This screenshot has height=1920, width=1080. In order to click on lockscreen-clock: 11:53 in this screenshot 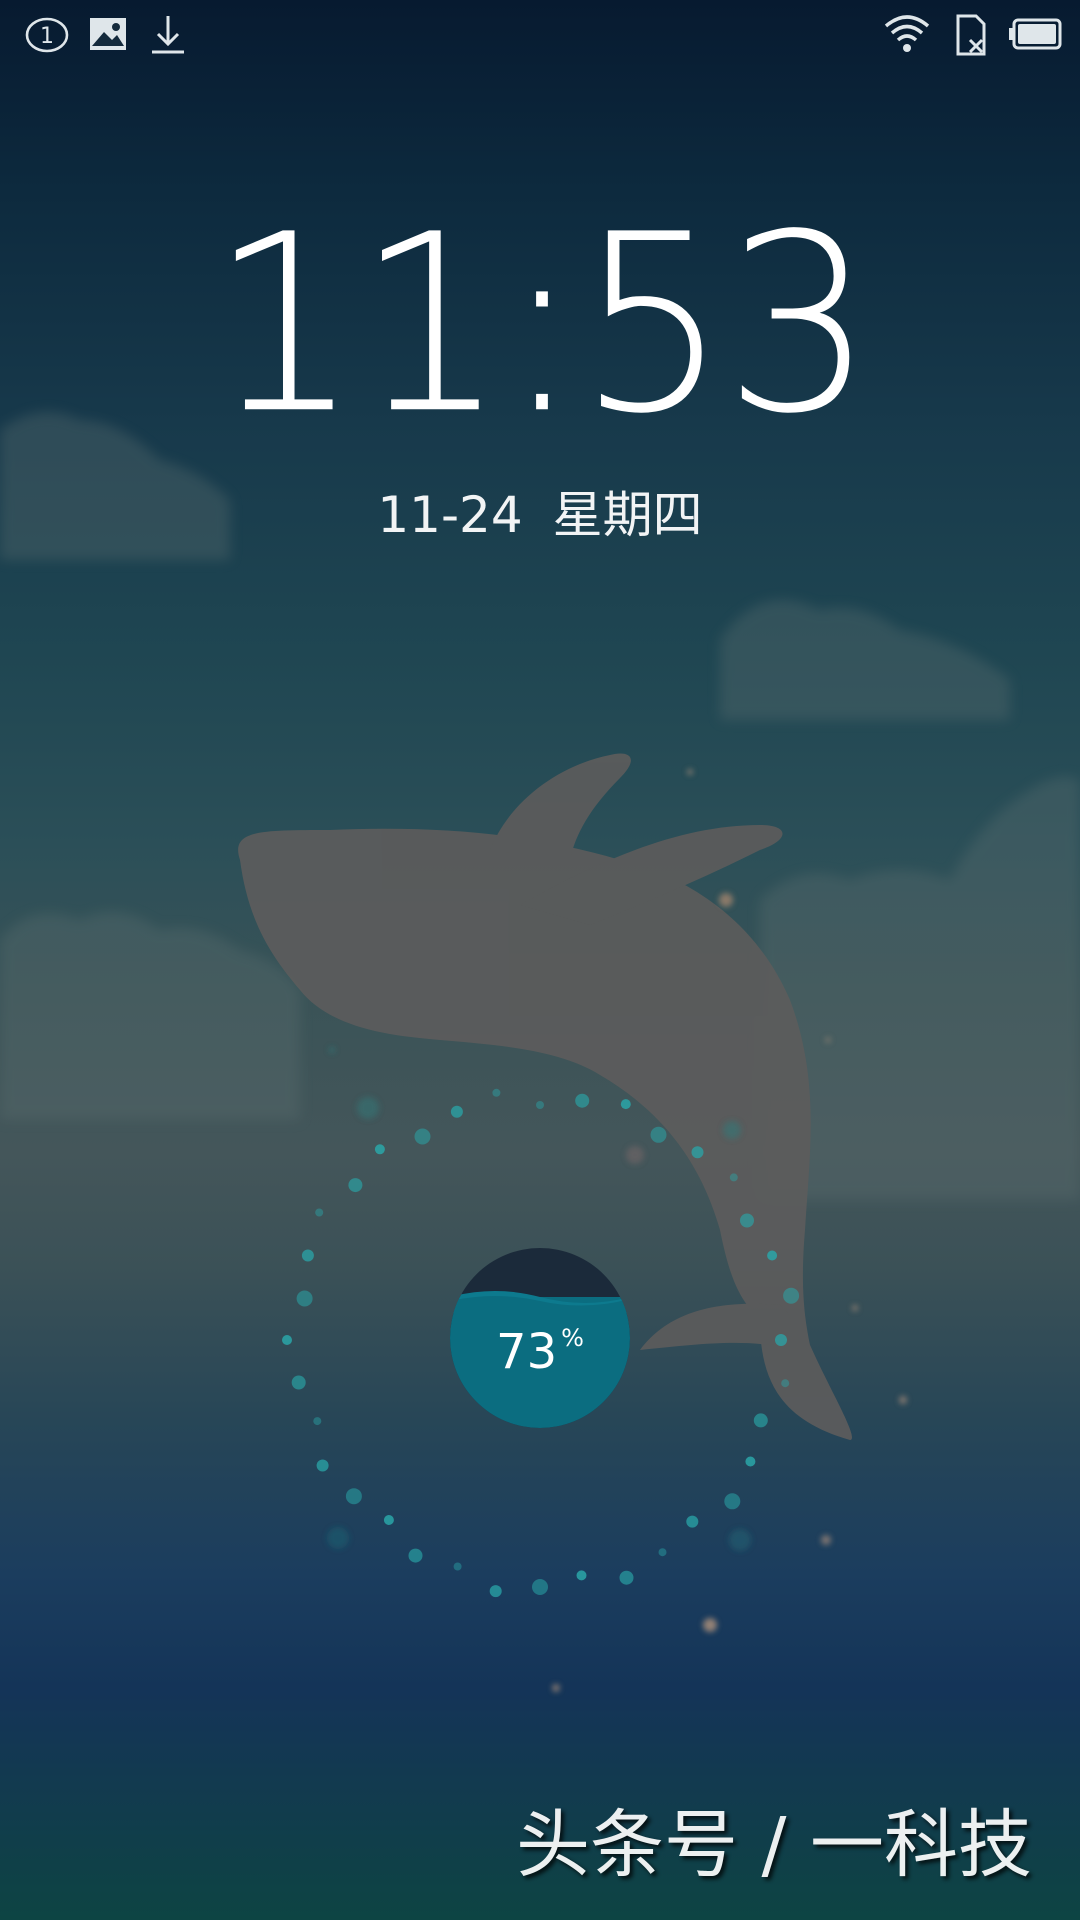, I will do `click(540, 324)`.